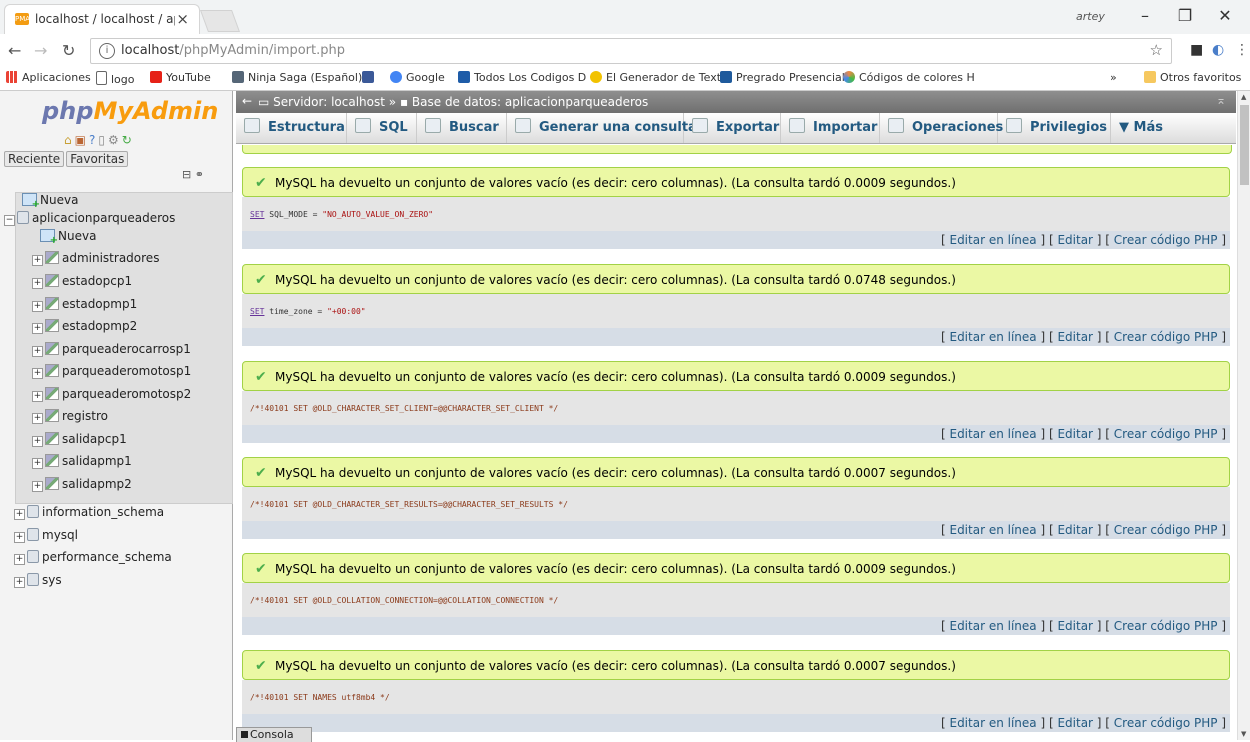 The width and height of the screenshot is (1250, 742). What do you see at coordinates (68, 50) in the screenshot?
I see `reload-icon: ↻` at bounding box center [68, 50].